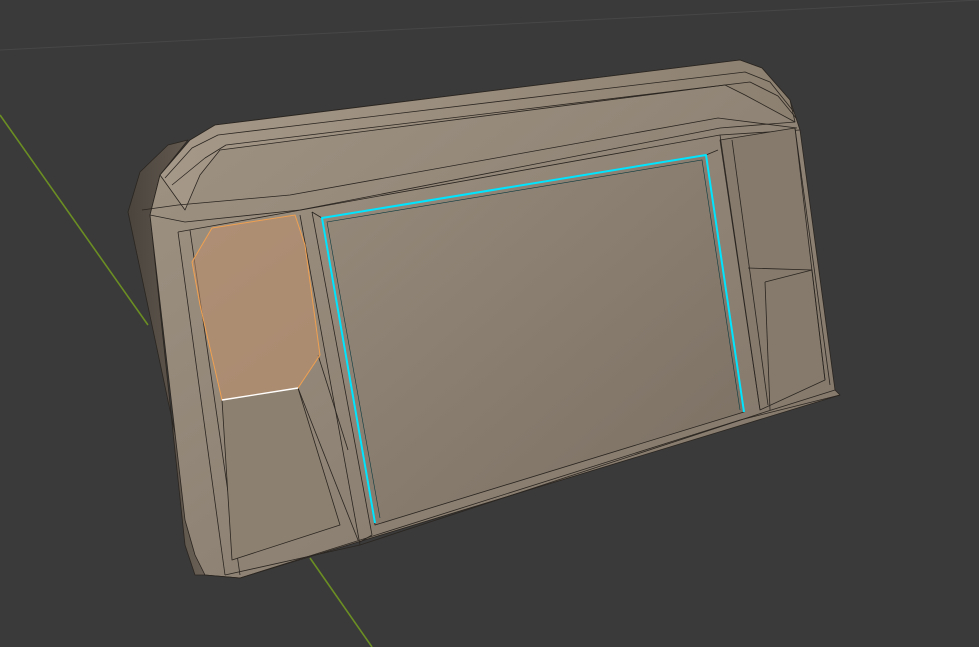 This screenshot has width=979, height=647. I want to click on axis-y-line, so click(74, 220).